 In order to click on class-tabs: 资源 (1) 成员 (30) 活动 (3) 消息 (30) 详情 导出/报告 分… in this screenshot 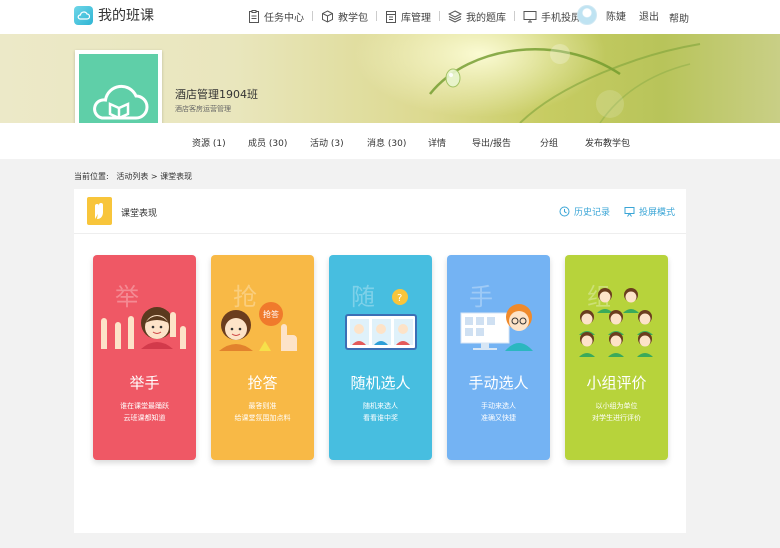, I will do `click(390, 141)`.